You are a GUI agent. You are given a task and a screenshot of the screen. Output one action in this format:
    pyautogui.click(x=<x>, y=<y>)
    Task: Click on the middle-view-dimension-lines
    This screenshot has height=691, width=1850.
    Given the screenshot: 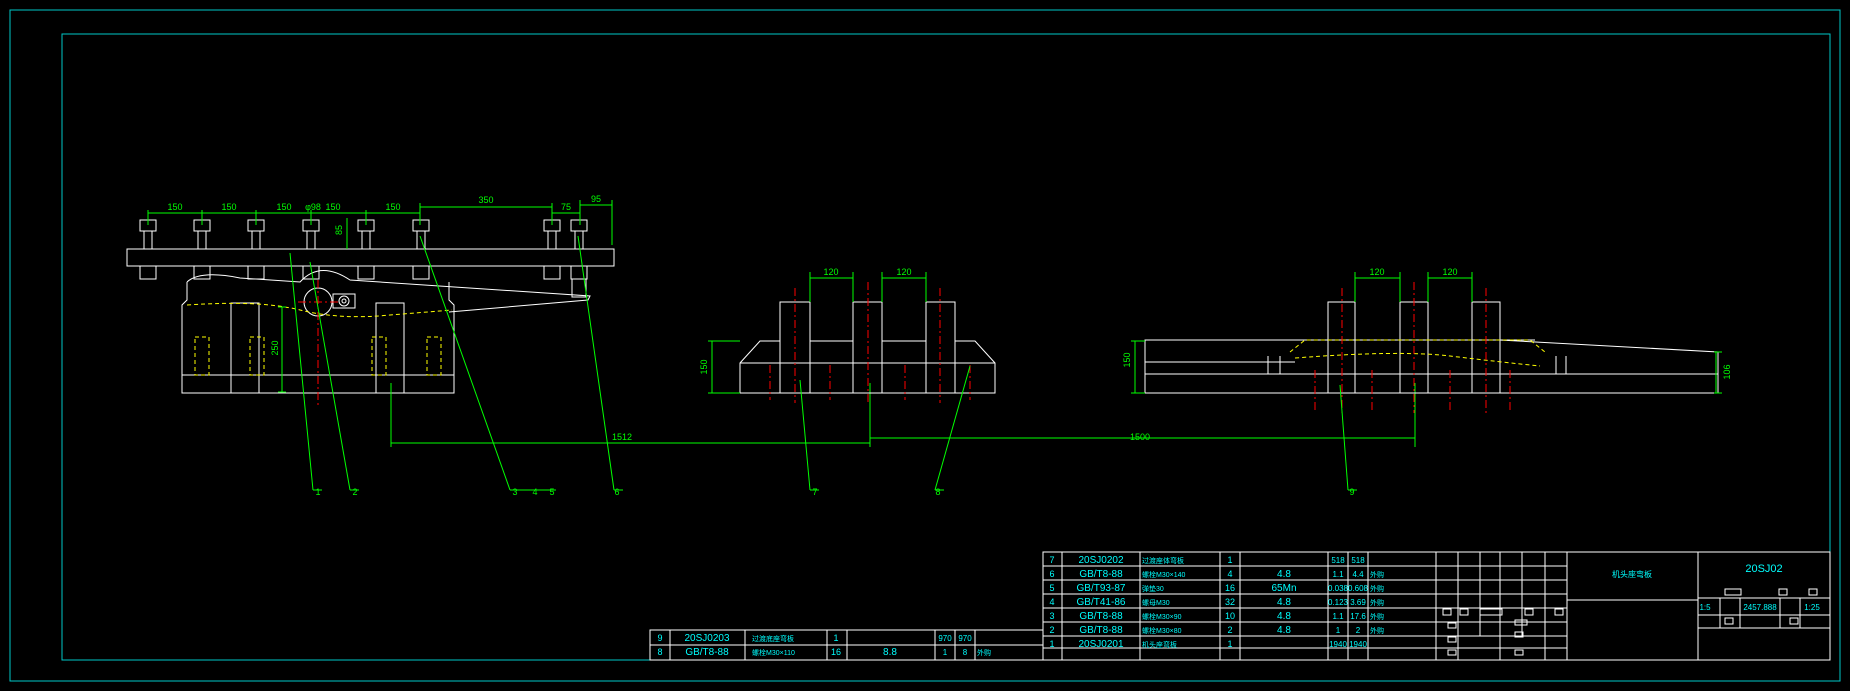 What is the action you would take?
    pyautogui.click(x=839, y=381)
    